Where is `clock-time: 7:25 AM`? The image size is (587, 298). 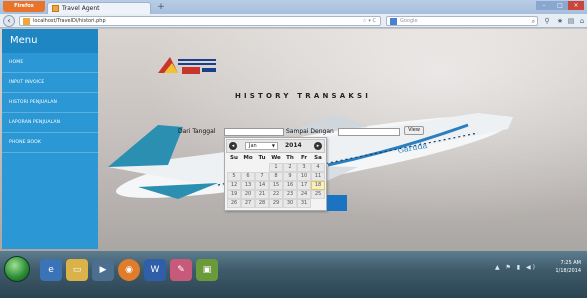
clock-time: 7:25 AM is located at coordinates (570, 263).